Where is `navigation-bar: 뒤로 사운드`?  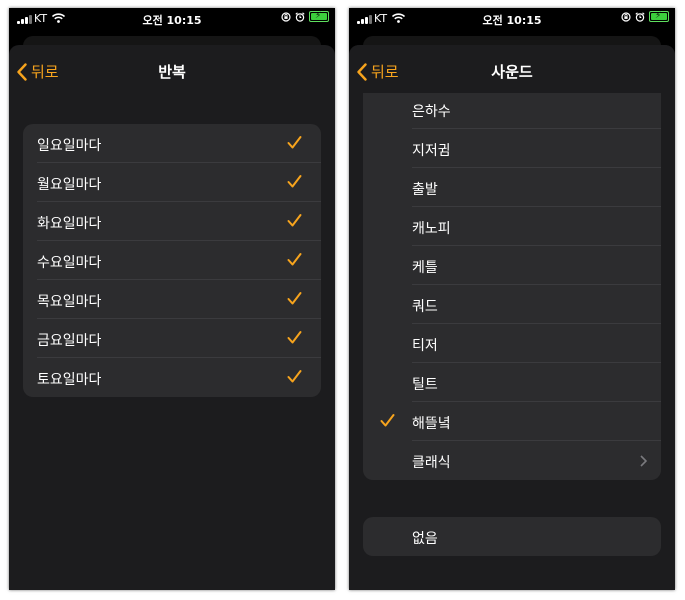
navigation-bar: 뒤로 사운드 is located at coordinates (512, 69).